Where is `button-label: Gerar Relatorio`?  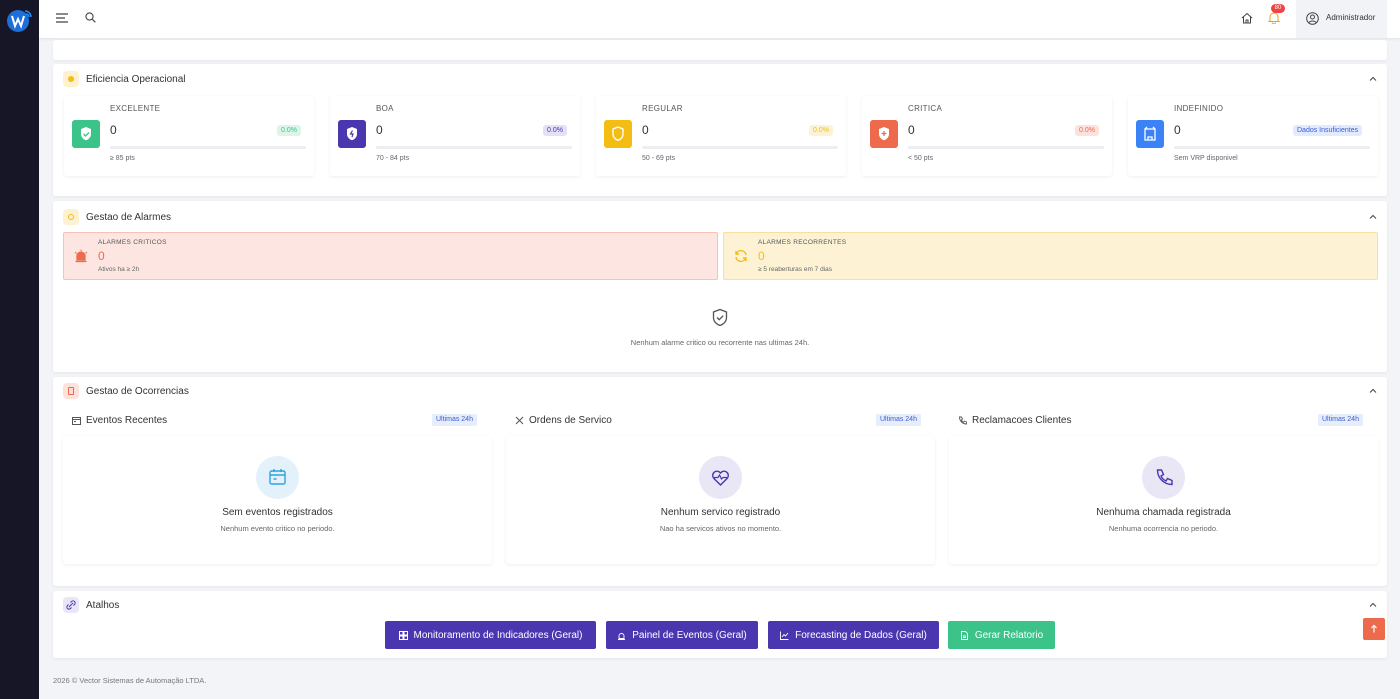
button-label: Gerar Relatorio is located at coordinates (1009, 635).